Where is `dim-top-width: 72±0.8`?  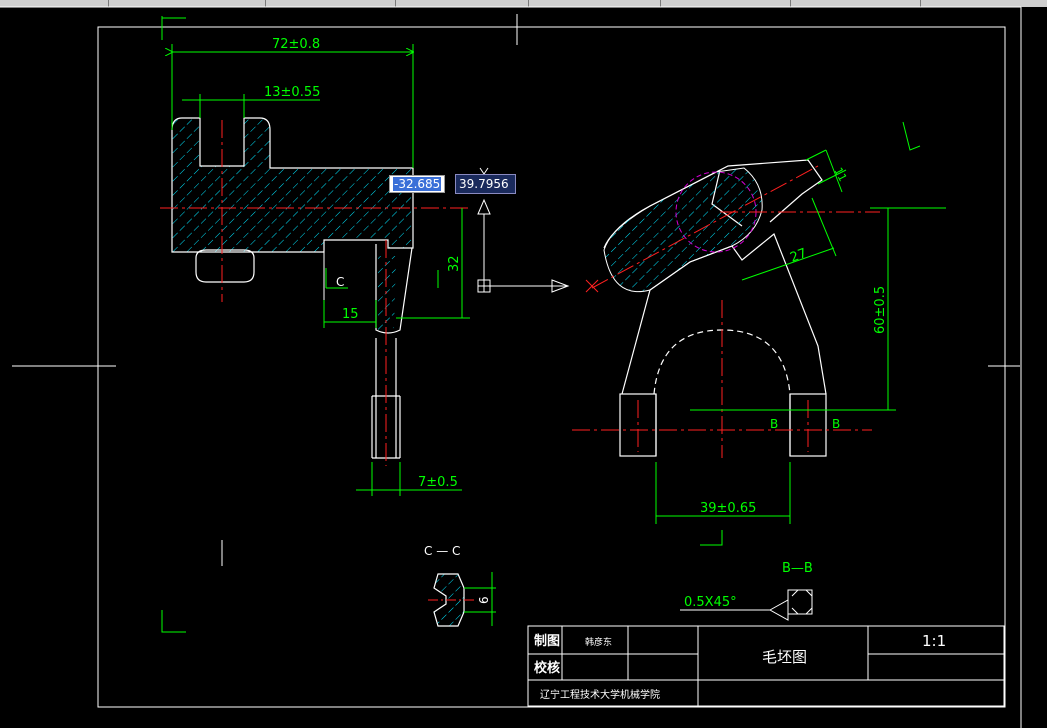
dim-top-width: 72±0.8 is located at coordinates (296, 44).